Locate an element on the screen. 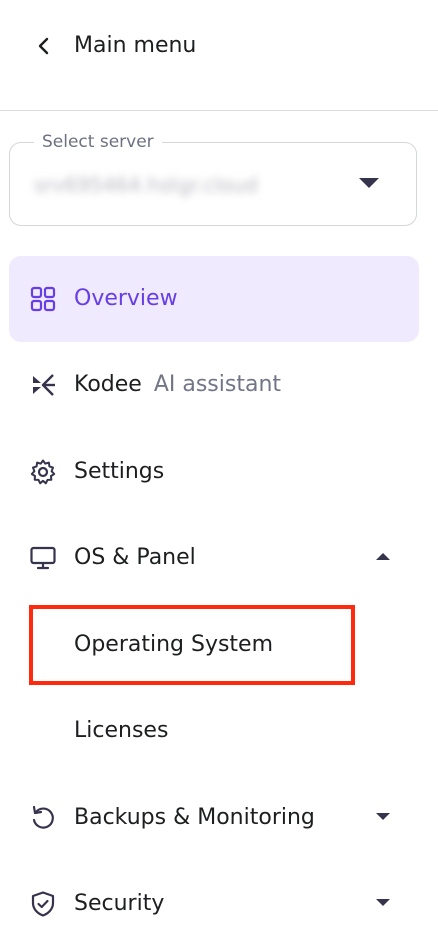 The height and width of the screenshot is (944, 438). nav-label-kodee: Kodee AI assistant is located at coordinates (177, 385).